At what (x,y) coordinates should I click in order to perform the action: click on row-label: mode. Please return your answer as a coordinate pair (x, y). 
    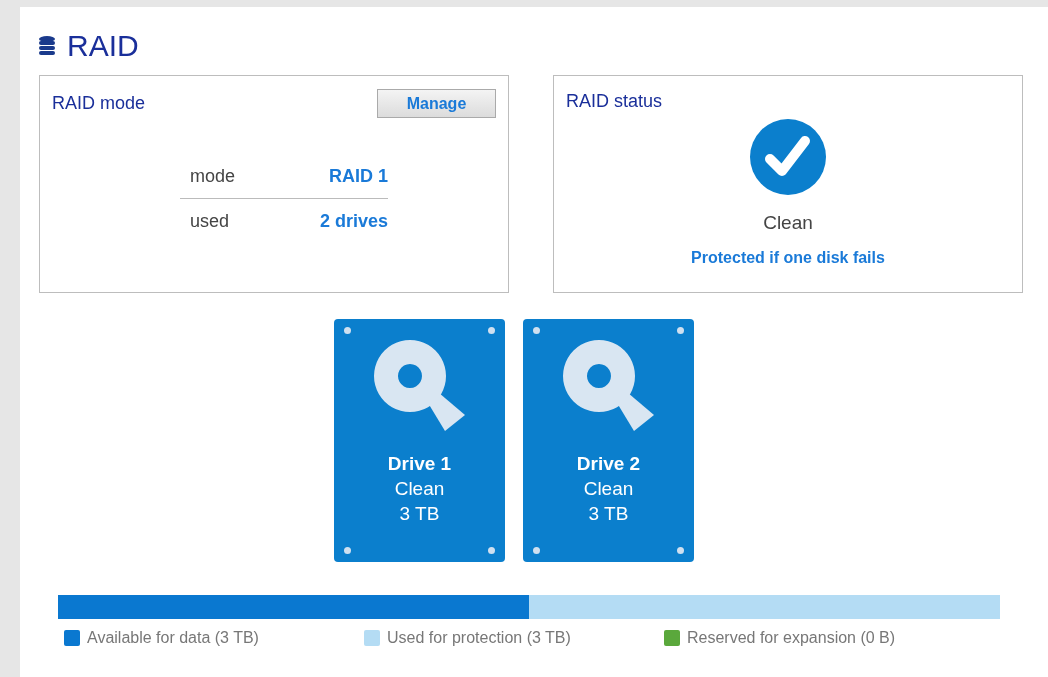
    Looking at the image, I should click on (213, 176).